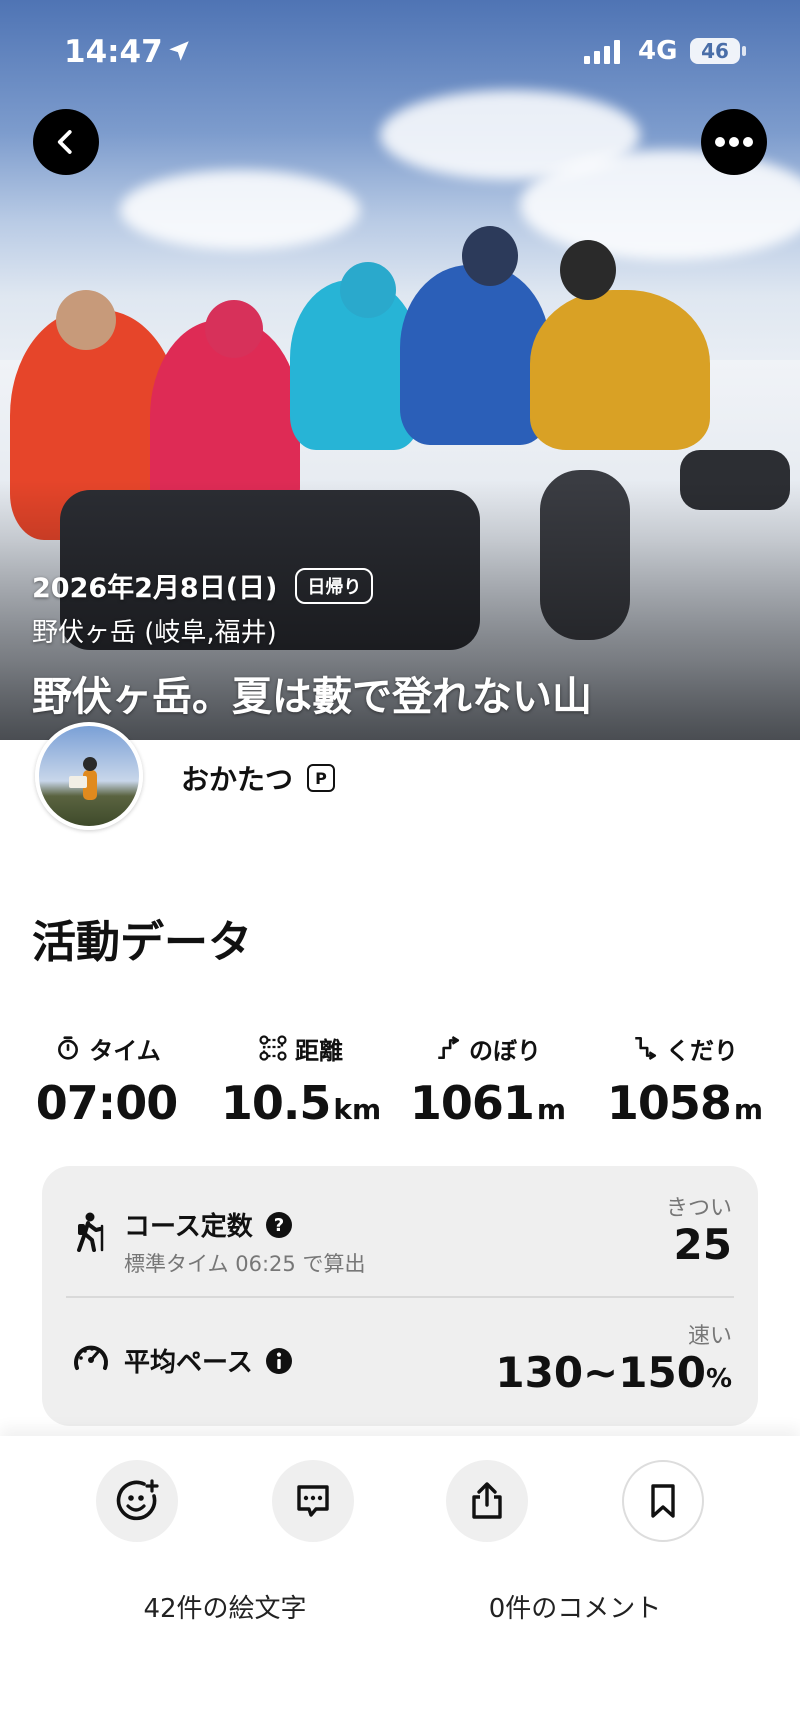 The width and height of the screenshot is (800, 1730). Describe the element at coordinates (472, 1103) in the screenshot. I see `stat-value: 1061` at that location.